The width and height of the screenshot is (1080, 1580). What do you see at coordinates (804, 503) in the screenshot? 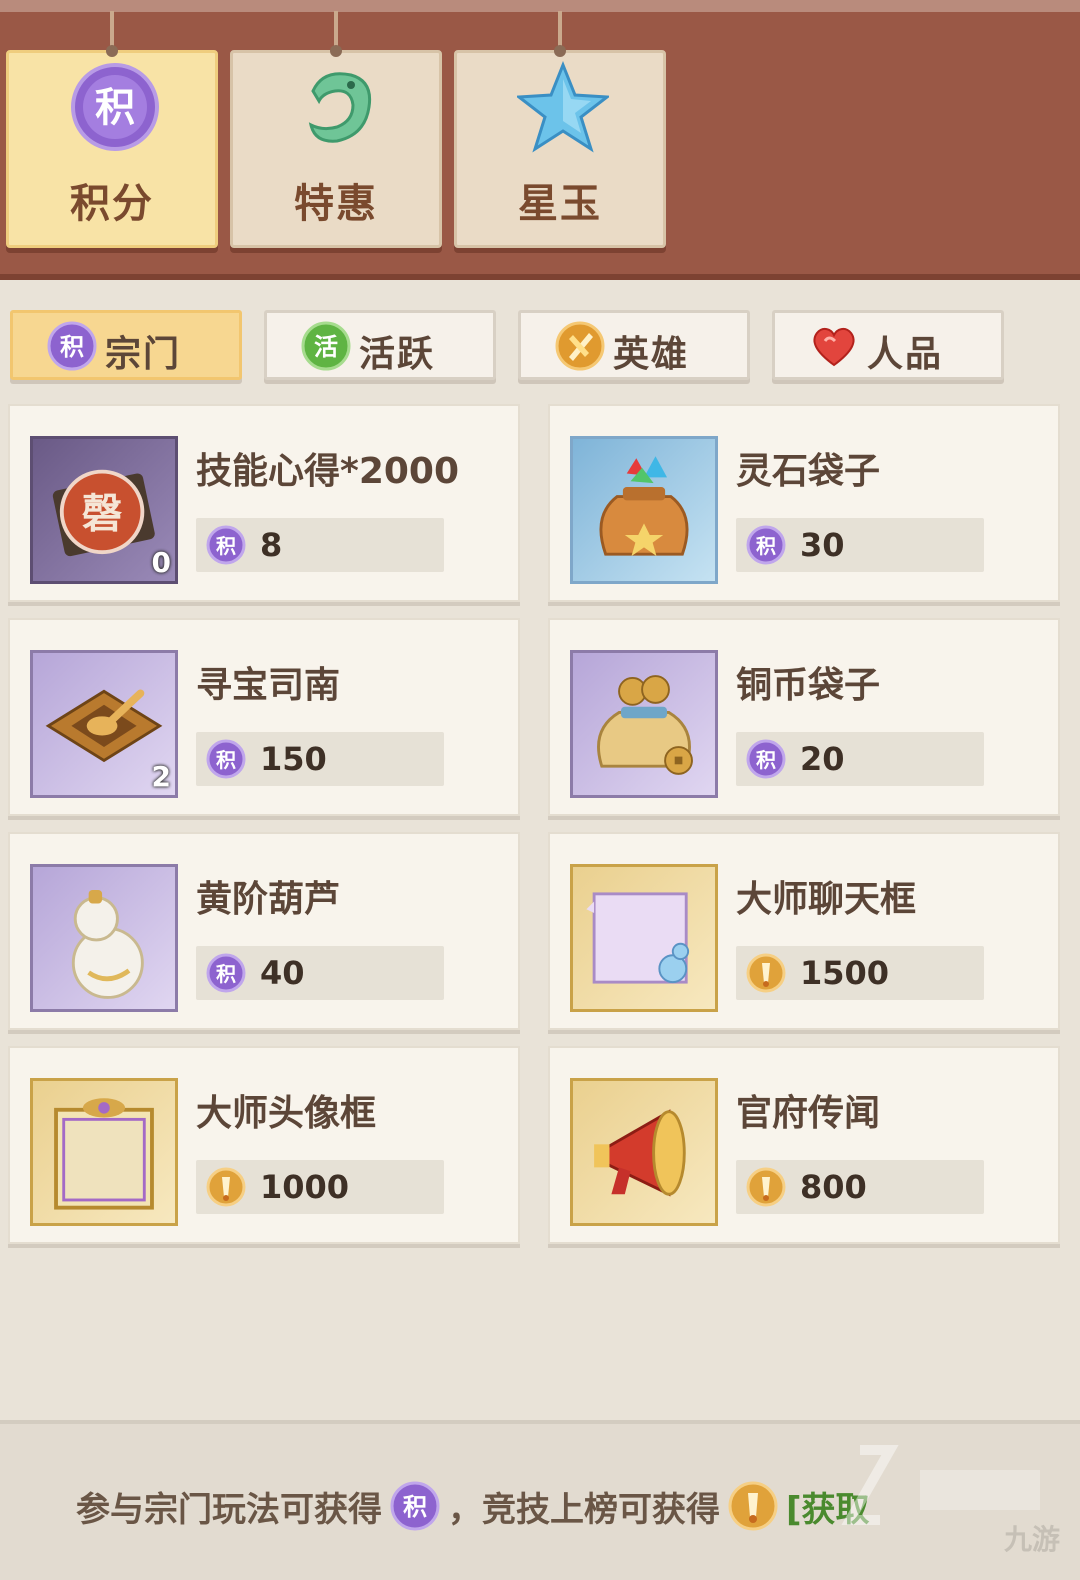
I see `shop-item: 灵石袋子 积 30` at bounding box center [804, 503].